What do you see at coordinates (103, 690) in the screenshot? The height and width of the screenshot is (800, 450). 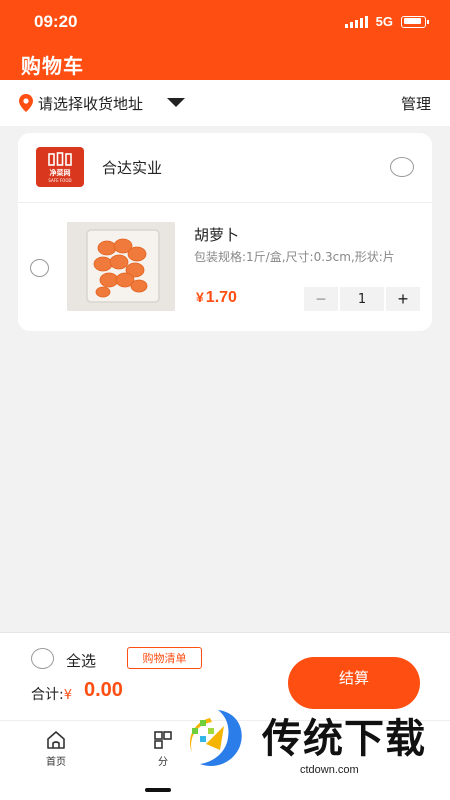 I see `total-value: 0.00` at bounding box center [103, 690].